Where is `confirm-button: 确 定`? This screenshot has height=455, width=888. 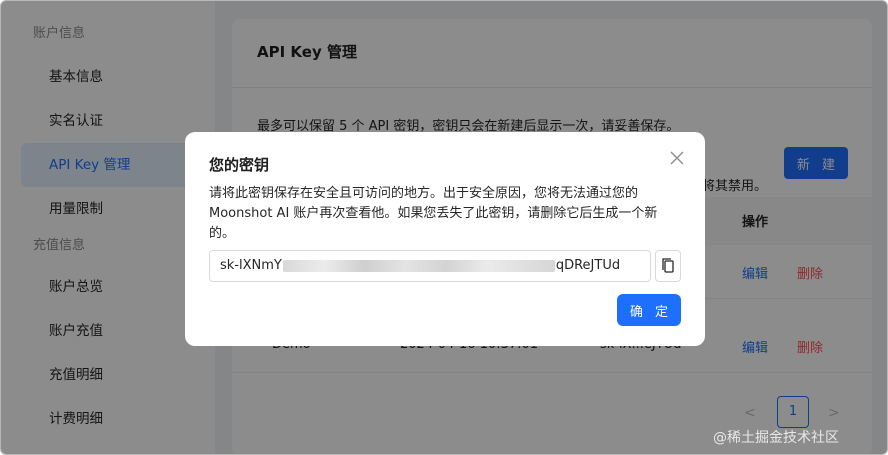 confirm-button: 确 定 is located at coordinates (649, 310).